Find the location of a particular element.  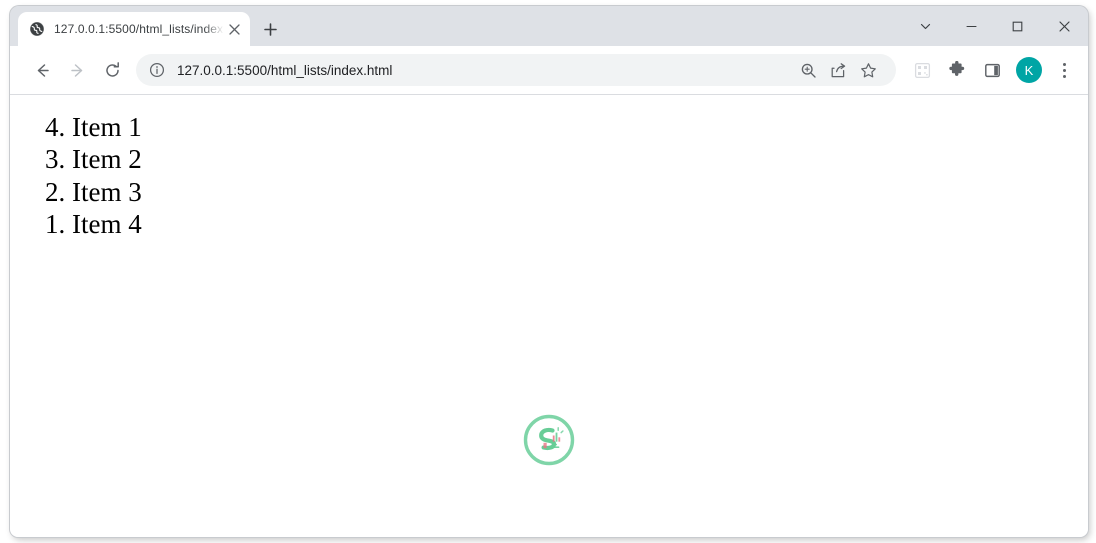

chrome-menu-button is located at coordinates (1064, 70).